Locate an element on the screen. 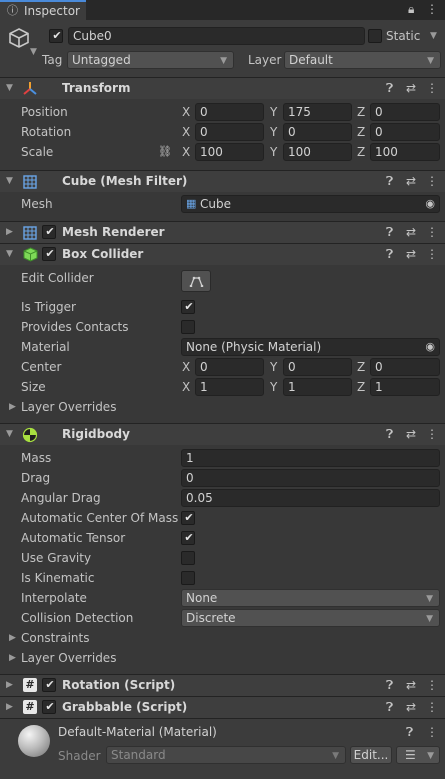 The height and width of the screenshot is (779, 445). mesh-renderer-enabled-checkbox: ✔ is located at coordinates (49, 232).